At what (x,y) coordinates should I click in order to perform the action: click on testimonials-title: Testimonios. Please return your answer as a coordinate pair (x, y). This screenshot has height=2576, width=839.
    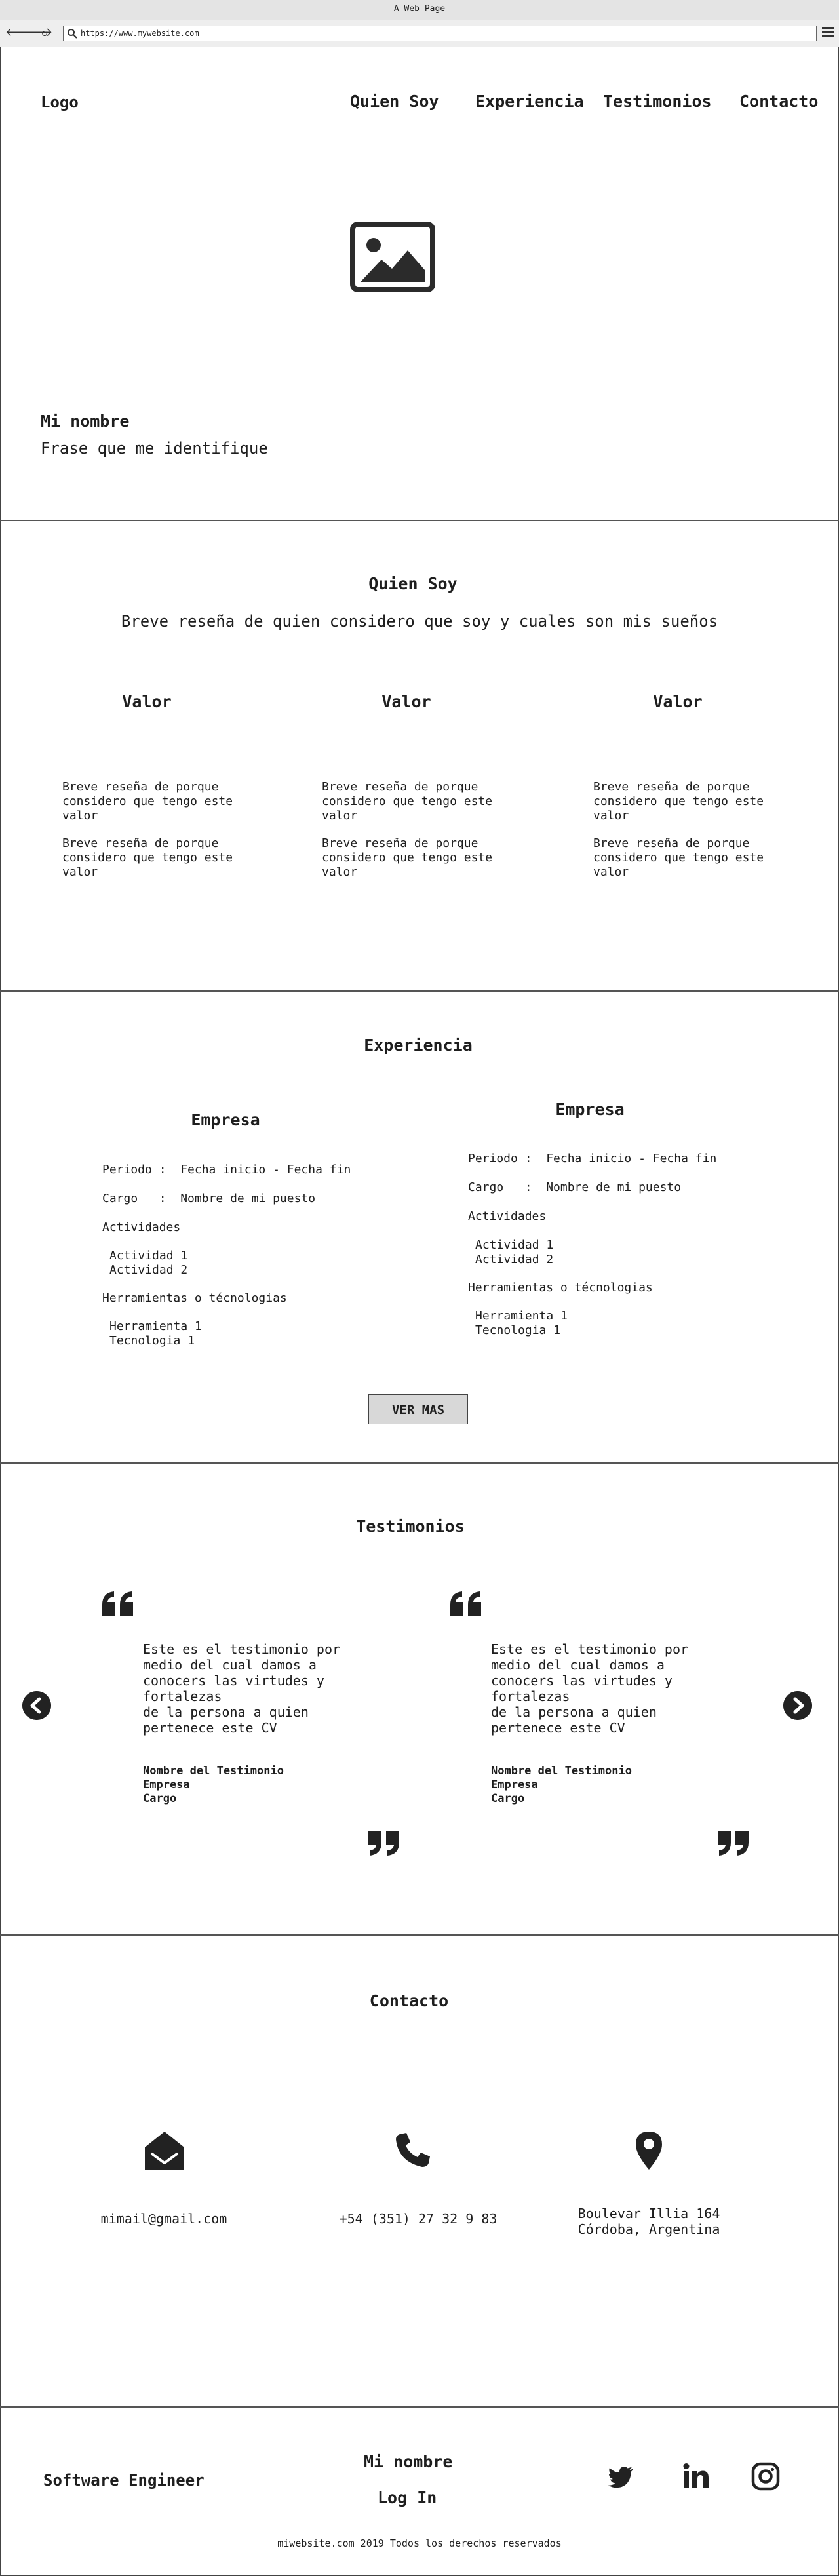
    Looking at the image, I should click on (410, 1526).